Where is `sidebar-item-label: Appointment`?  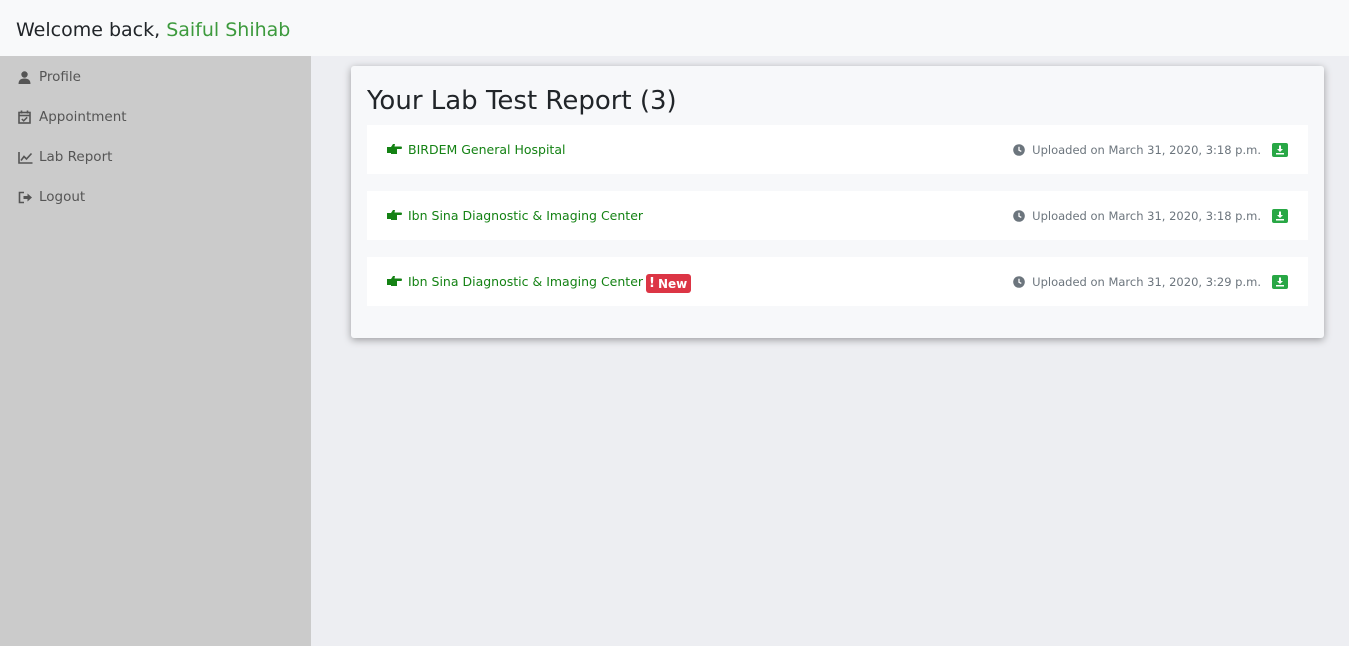 sidebar-item-label: Appointment is located at coordinates (83, 117).